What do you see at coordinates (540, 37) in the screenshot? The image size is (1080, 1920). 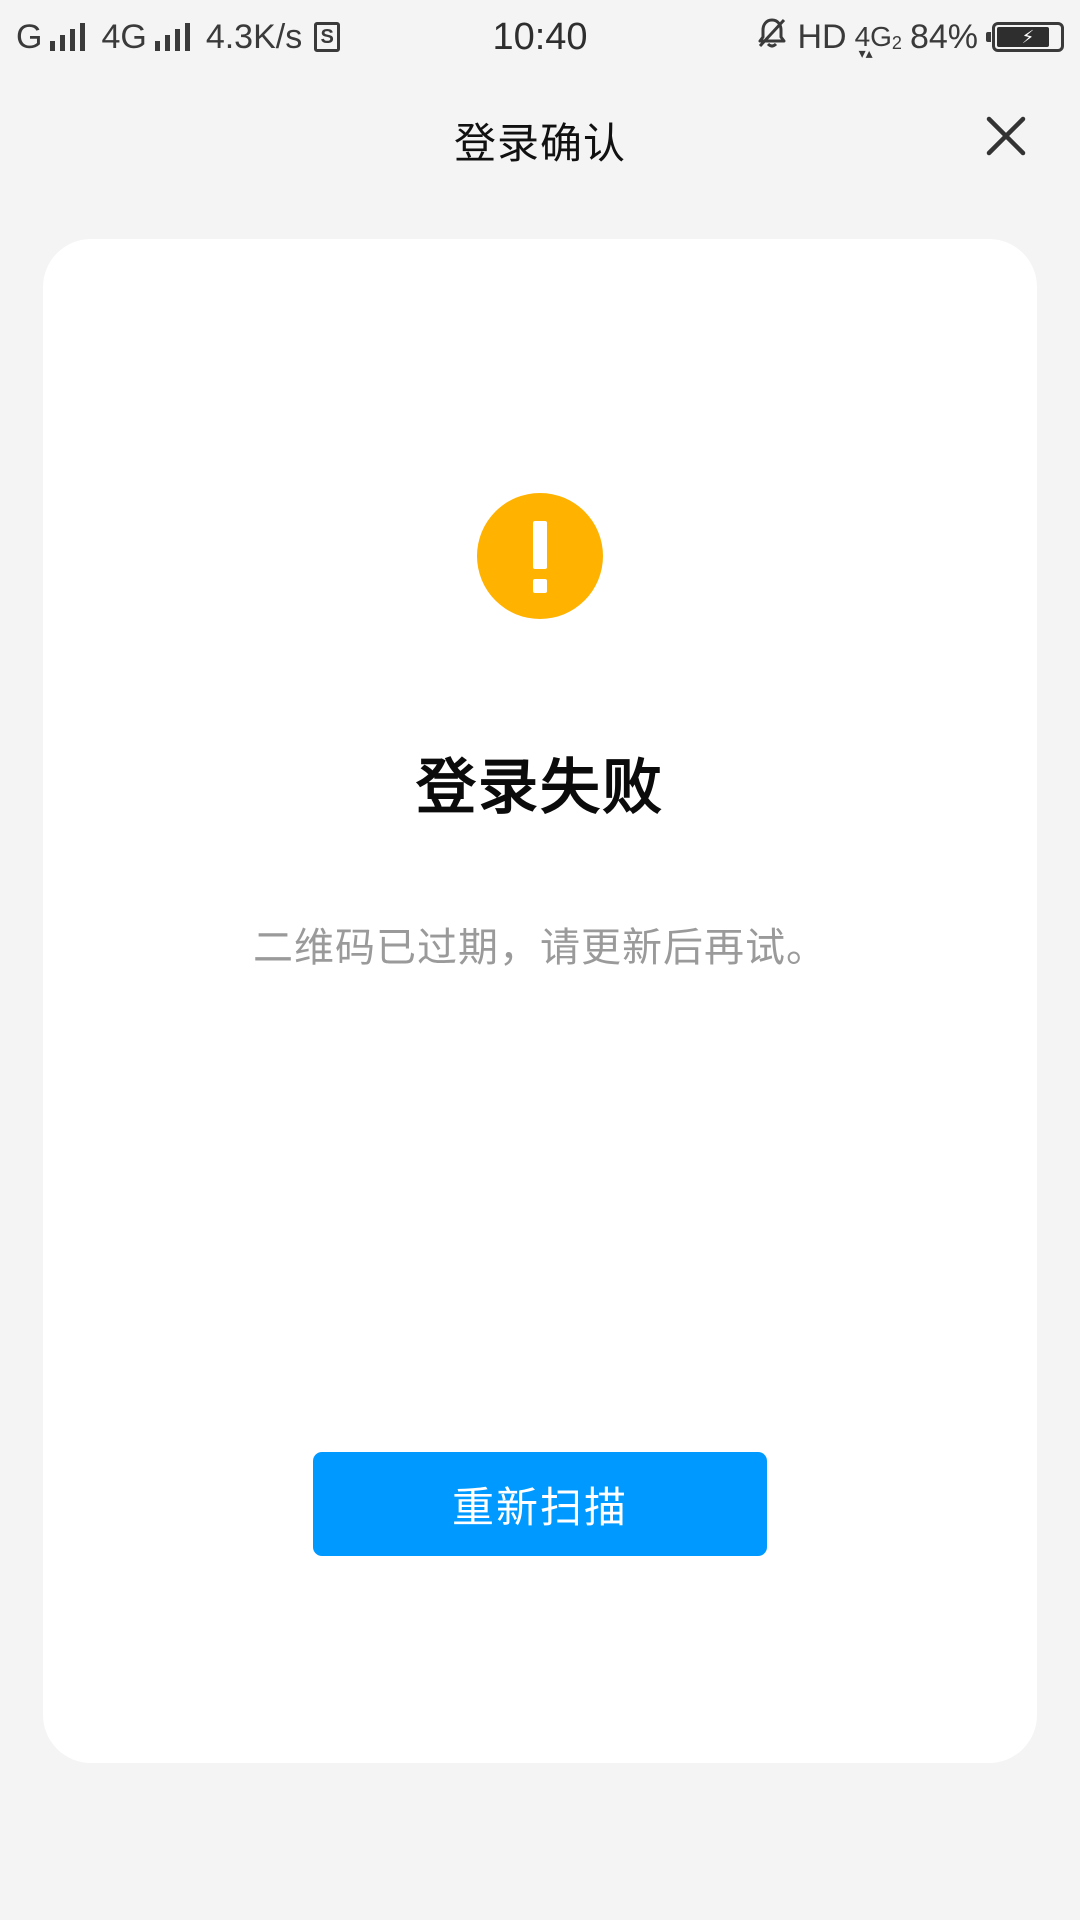 I see `status-bar: G 4G 4.3K/s S 10:40 HD 4G 2 ▾▴ 84% ⚡` at bounding box center [540, 37].